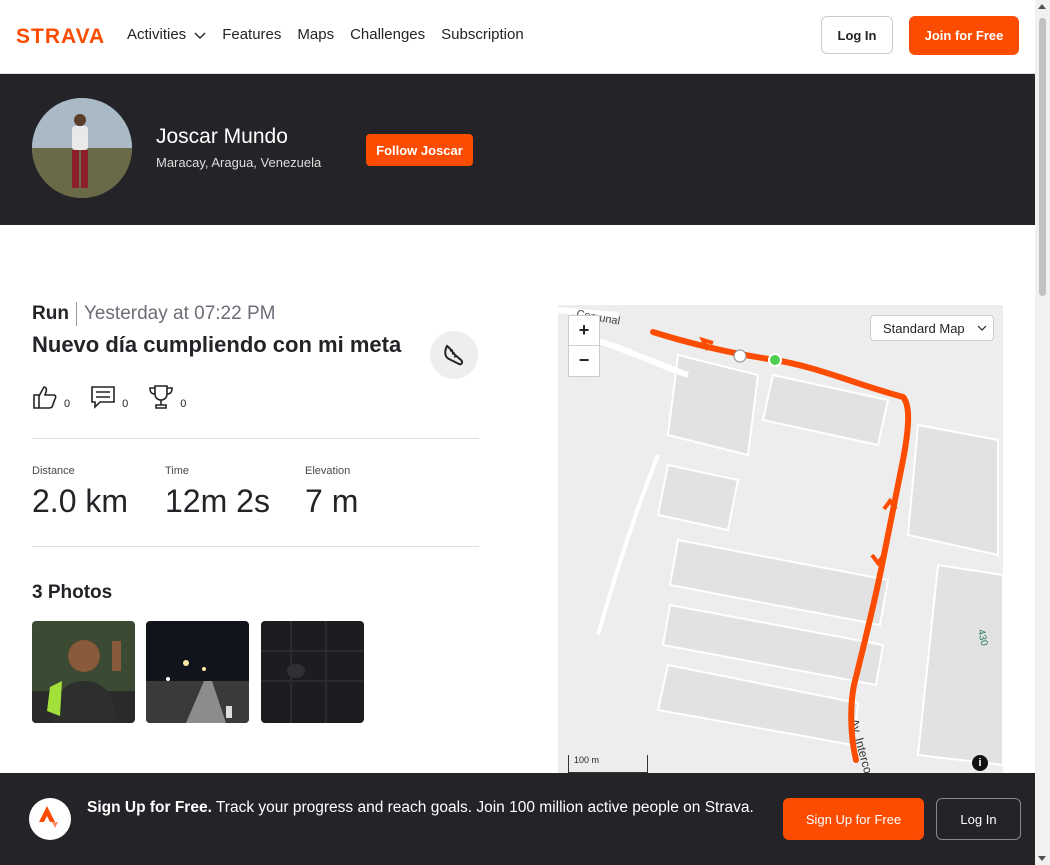 The width and height of the screenshot is (1050, 865). I want to click on map-style-label: Standard Map, so click(924, 328).